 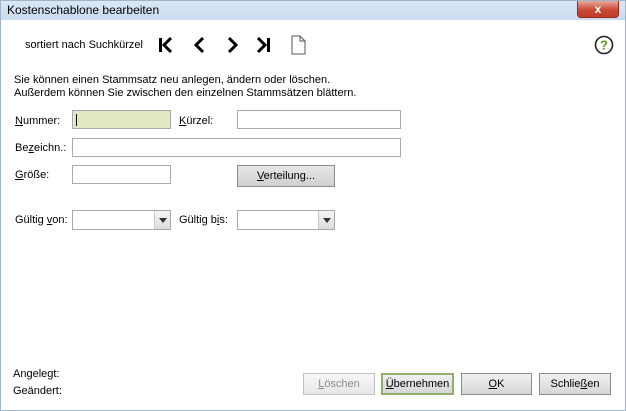 I want to click on kuerzel-label: Kürzel:, so click(x=196, y=121).